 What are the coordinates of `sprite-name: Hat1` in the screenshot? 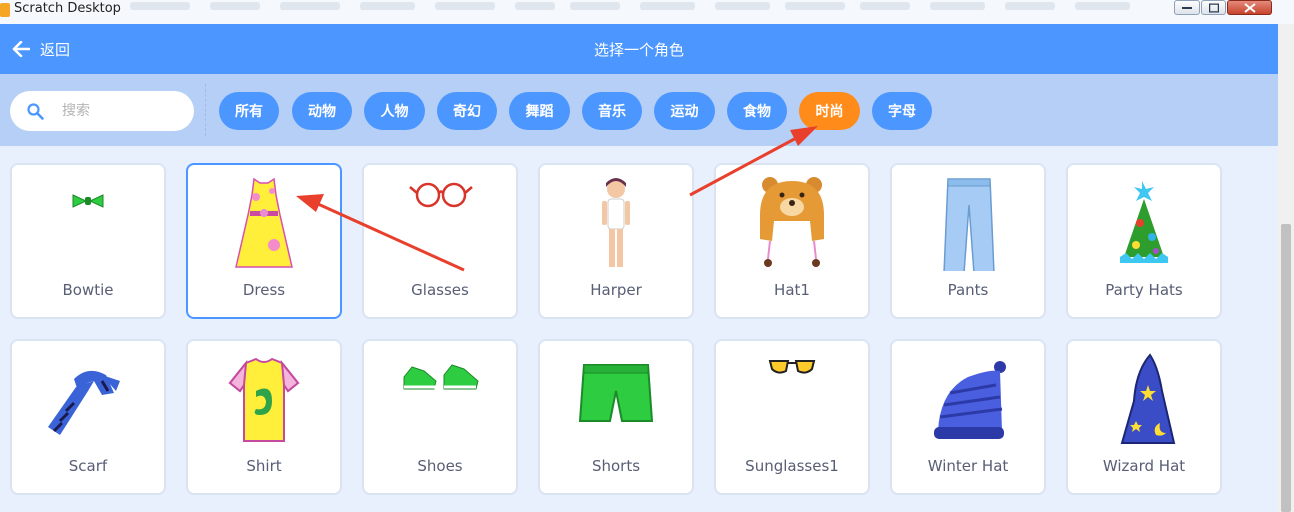 It's located at (792, 290).